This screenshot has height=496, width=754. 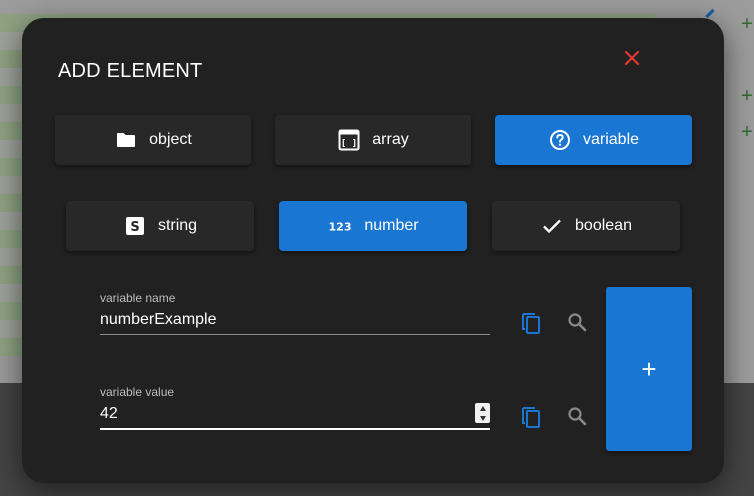 What do you see at coordinates (482, 408) in the screenshot?
I see `spinner-up-icon` at bounding box center [482, 408].